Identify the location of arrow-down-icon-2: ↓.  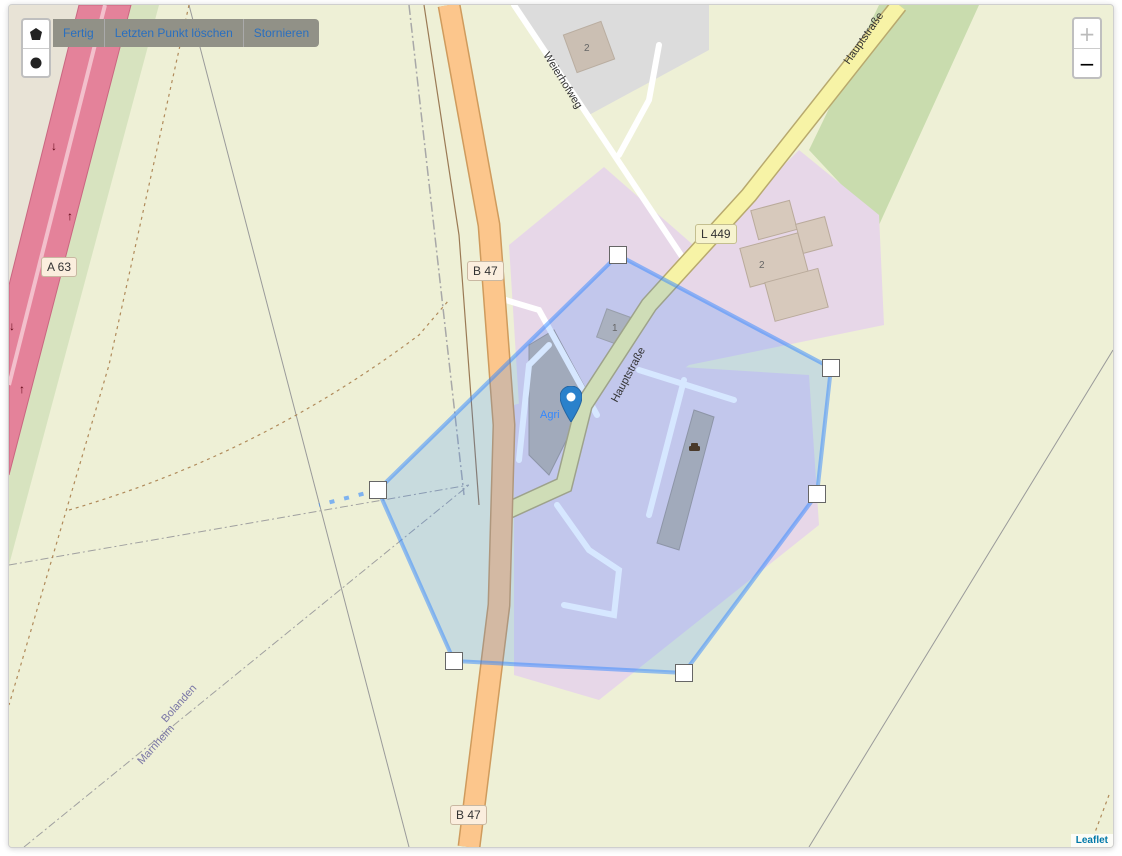
(12, 326).